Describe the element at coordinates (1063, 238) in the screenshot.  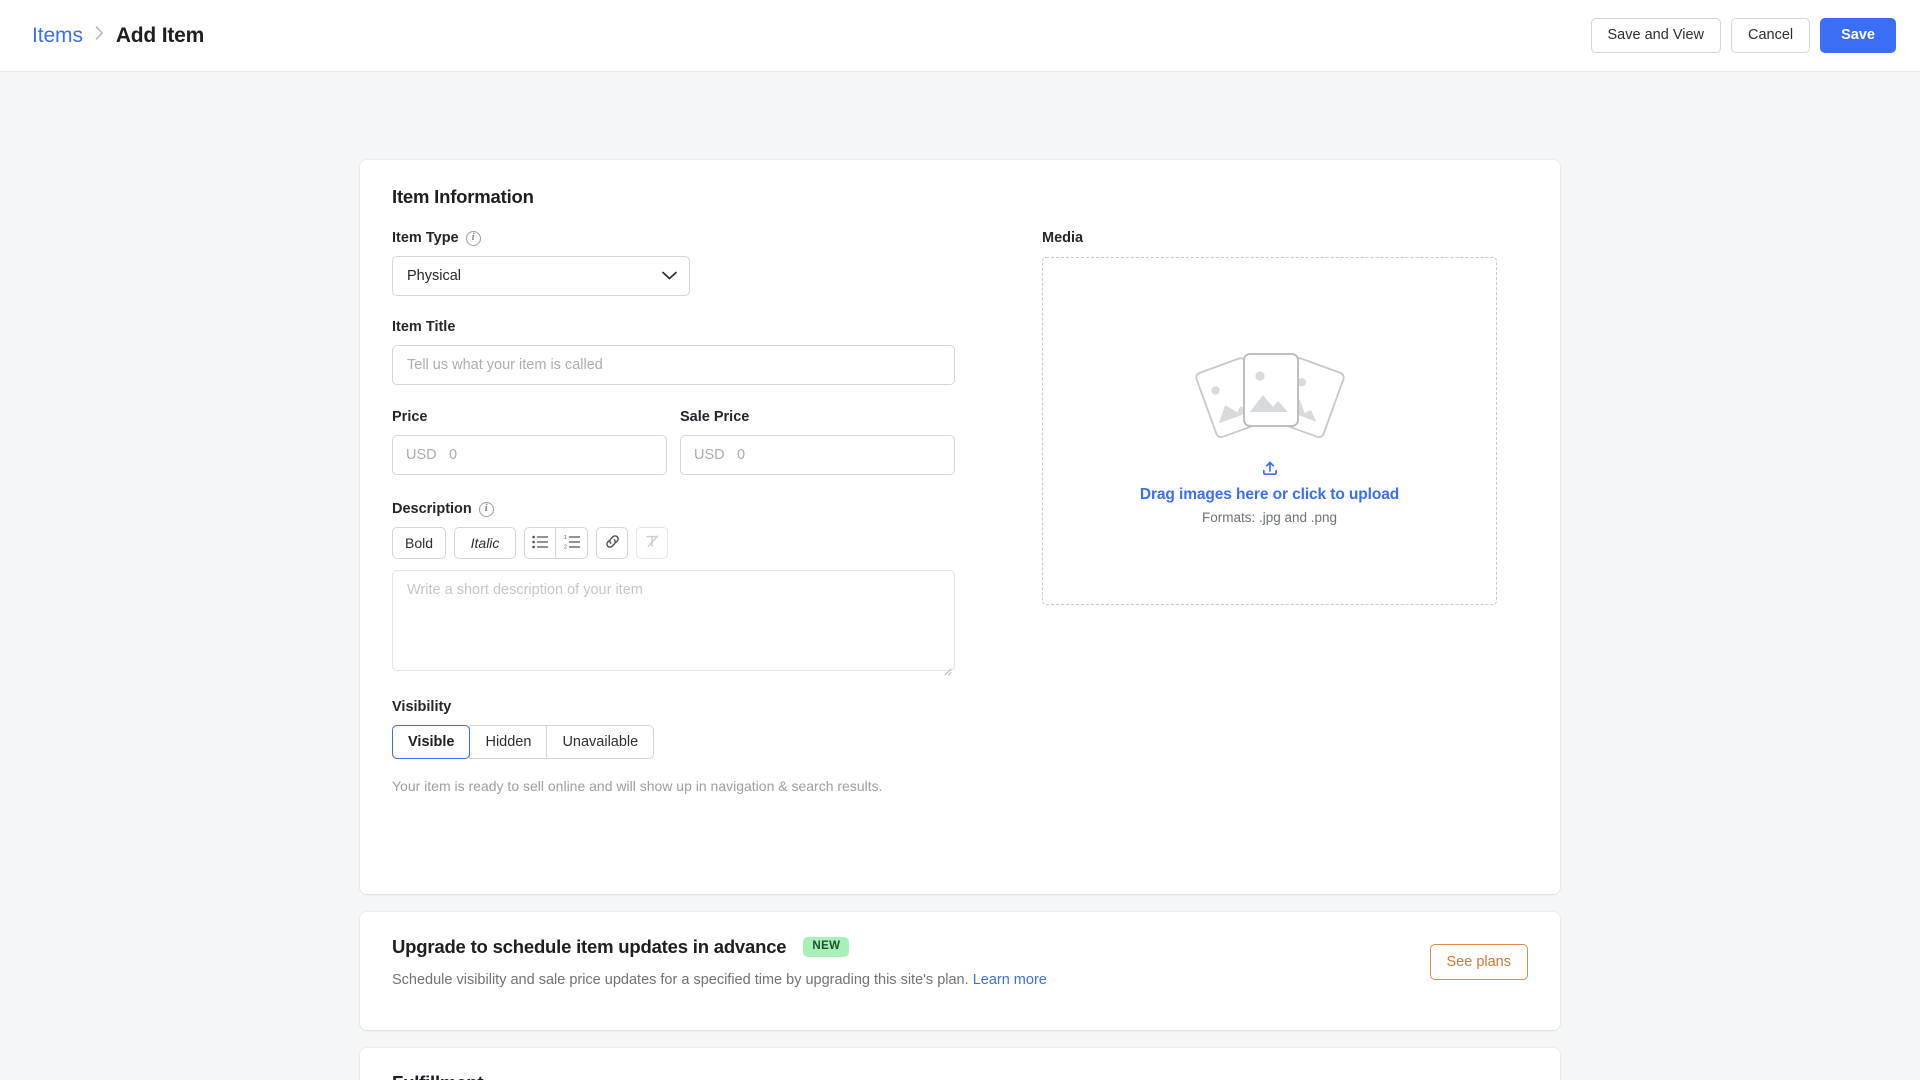
I see `media-label-text: Media` at that location.